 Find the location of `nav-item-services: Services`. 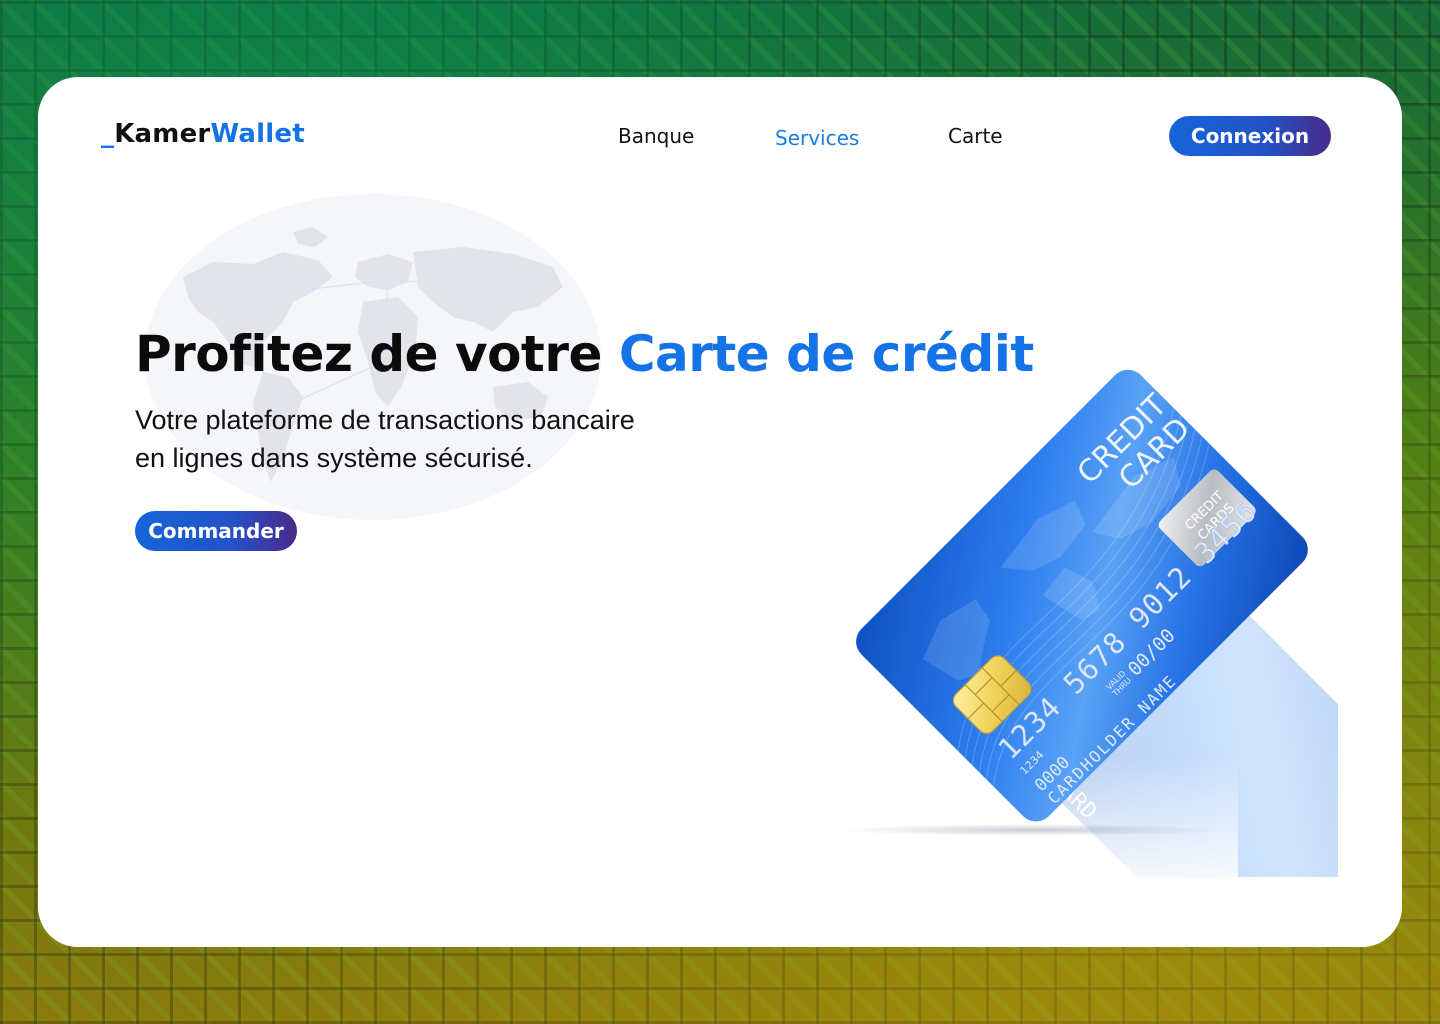

nav-item-services: Services is located at coordinates (817, 138).